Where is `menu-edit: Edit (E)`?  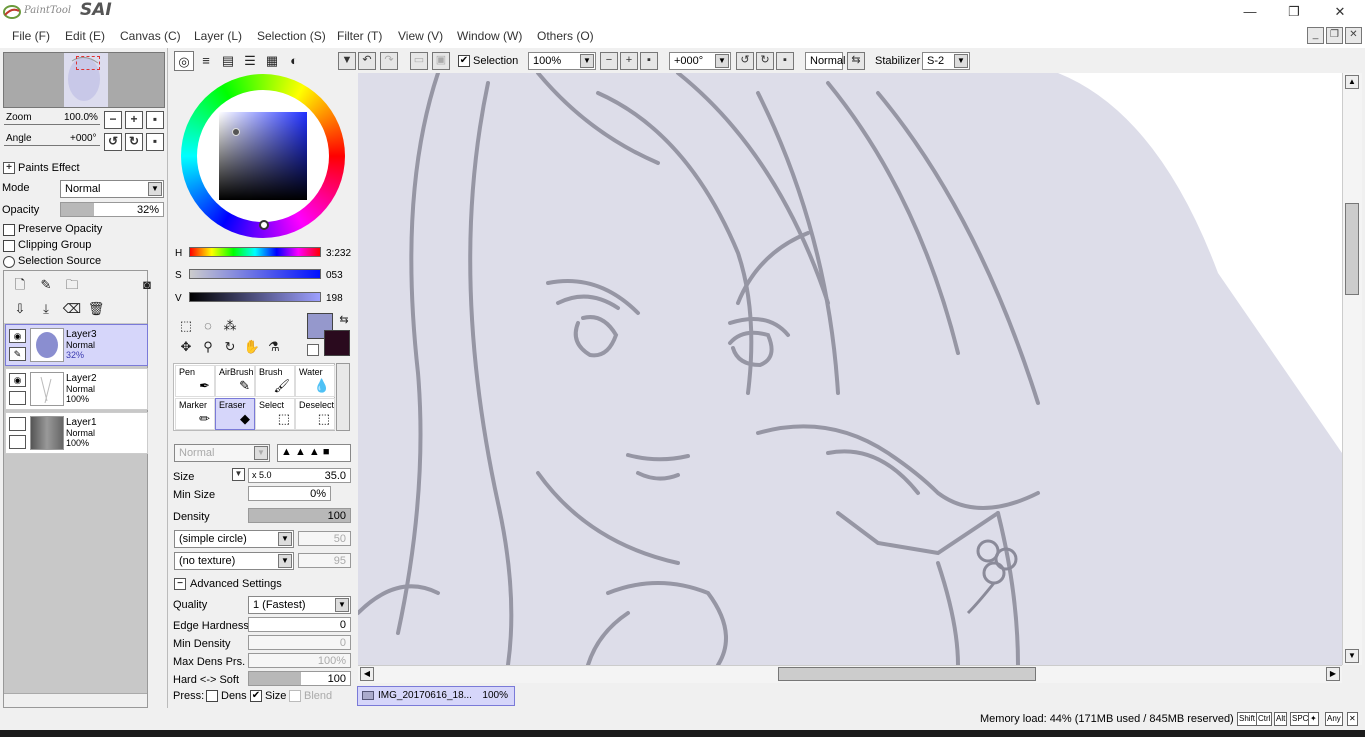 menu-edit: Edit (E) is located at coordinates (85, 36).